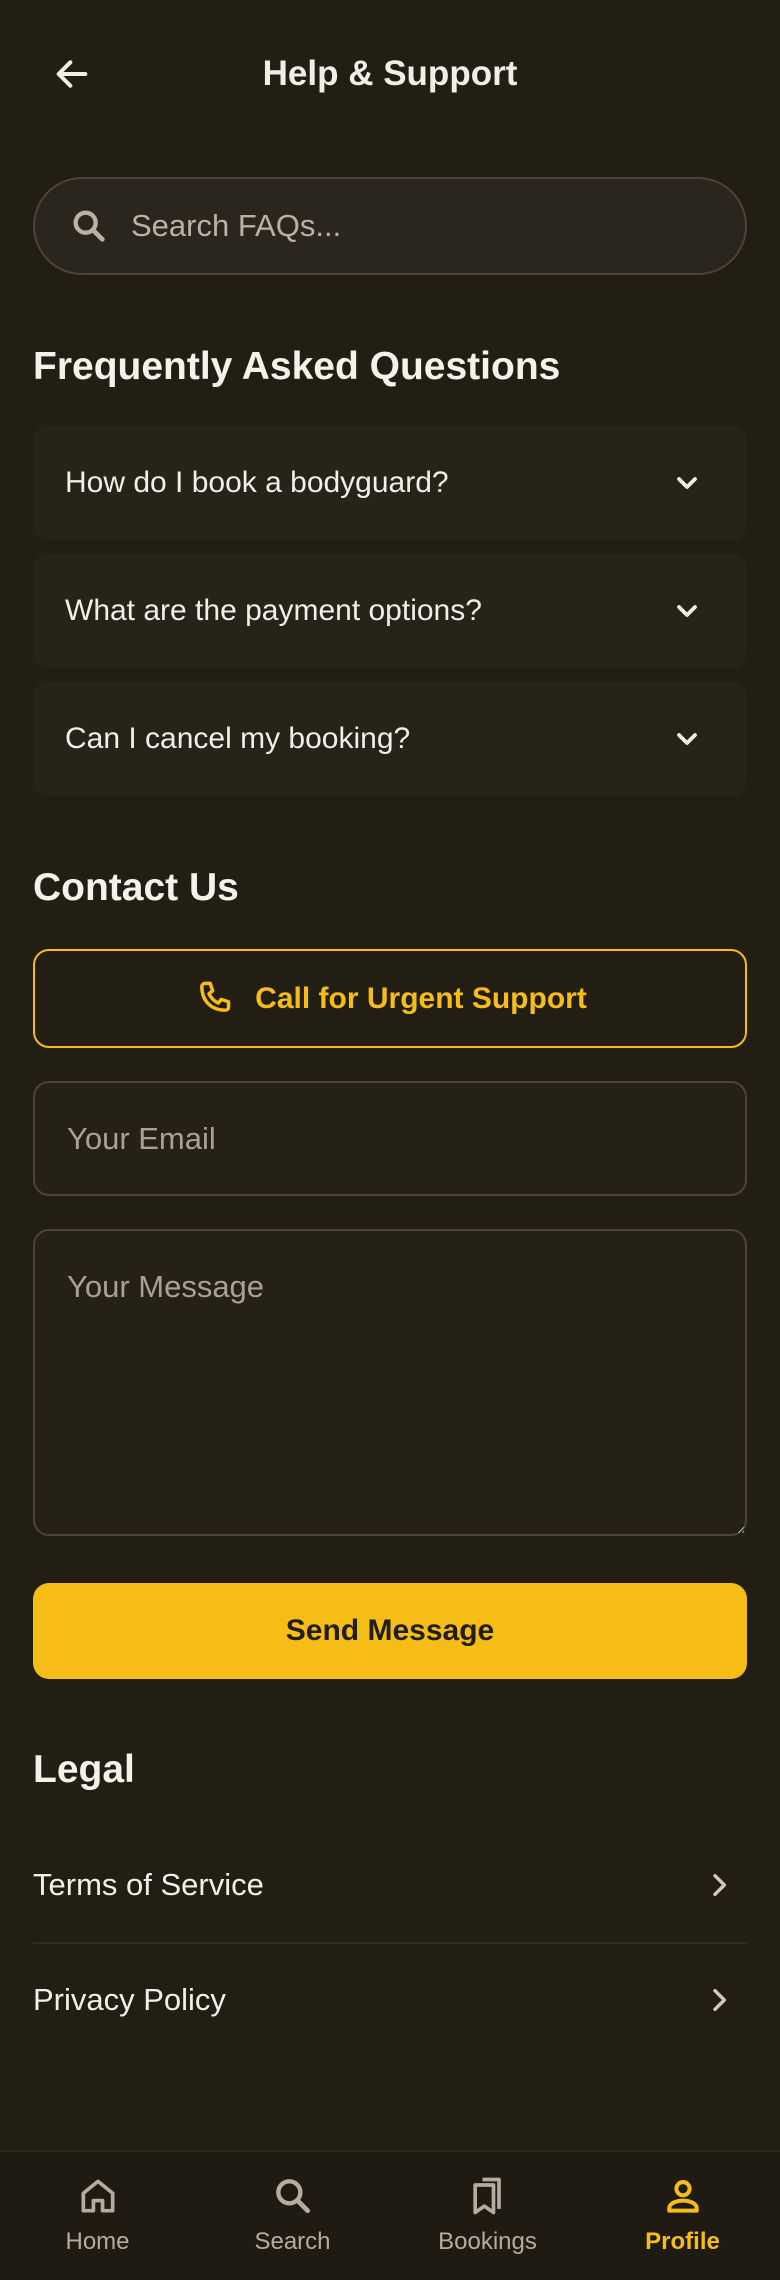 Image resolution: width=780 pixels, height=2280 pixels. Describe the element at coordinates (488, 2196) in the screenshot. I see `bookmarks-icon` at that location.